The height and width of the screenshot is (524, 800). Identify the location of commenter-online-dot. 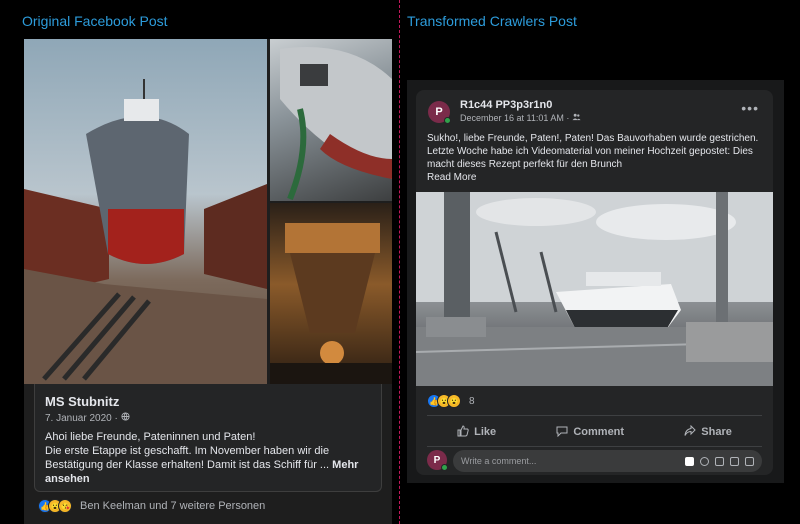
(444, 467).